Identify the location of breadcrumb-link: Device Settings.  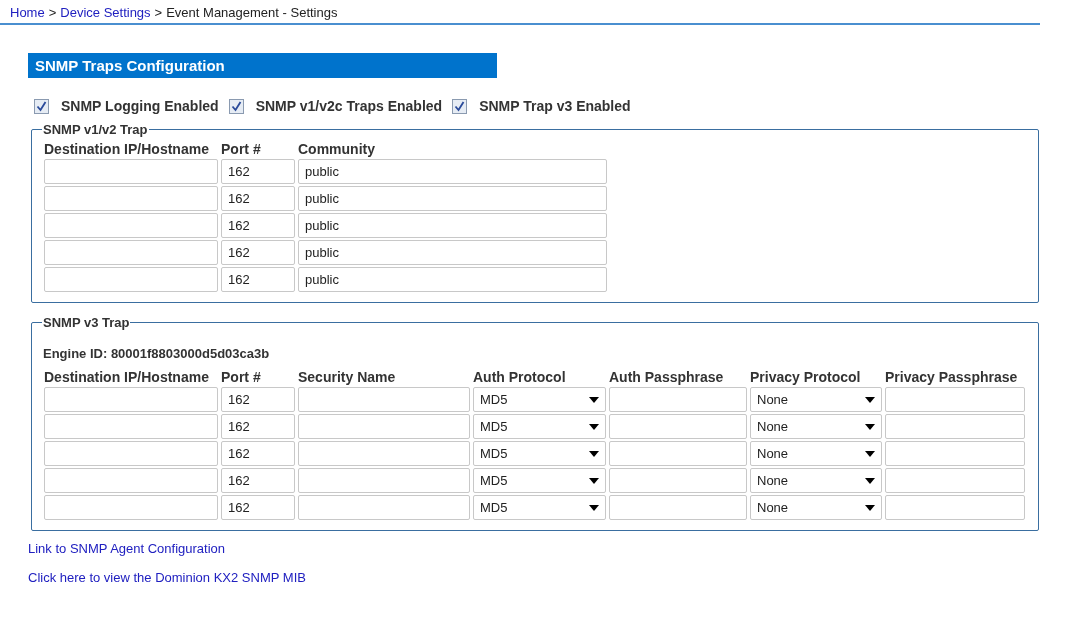
(105, 12).